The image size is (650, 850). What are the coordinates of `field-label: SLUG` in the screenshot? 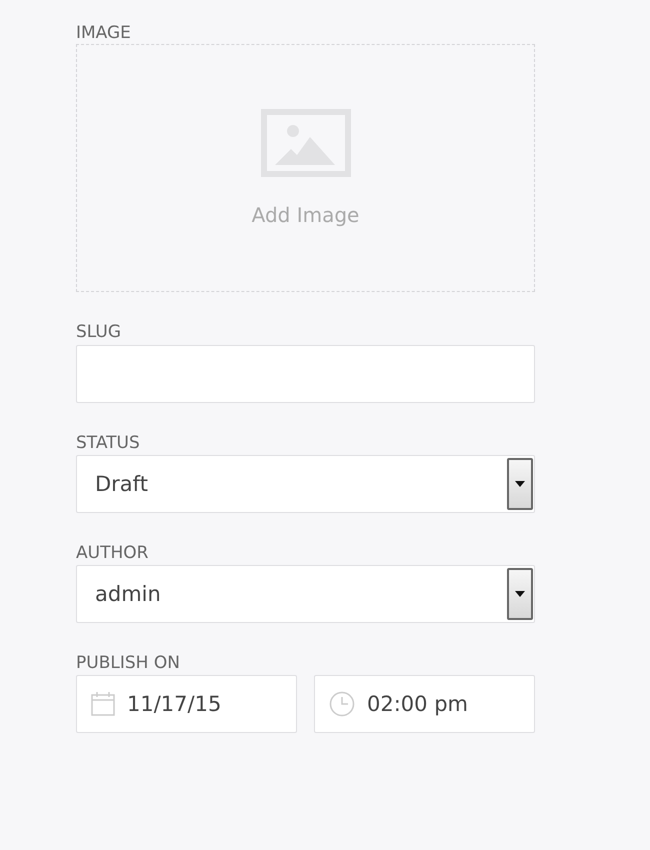 It's located at (99, 332).